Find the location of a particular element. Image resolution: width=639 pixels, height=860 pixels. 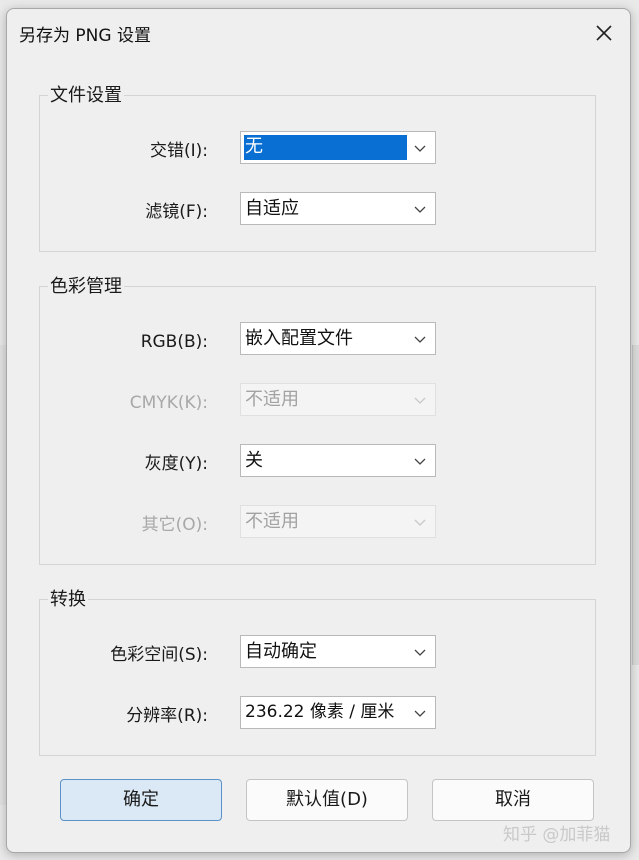

resolution-value: 236.22 像素 / 厘米 is located at coordinates (320, 712).